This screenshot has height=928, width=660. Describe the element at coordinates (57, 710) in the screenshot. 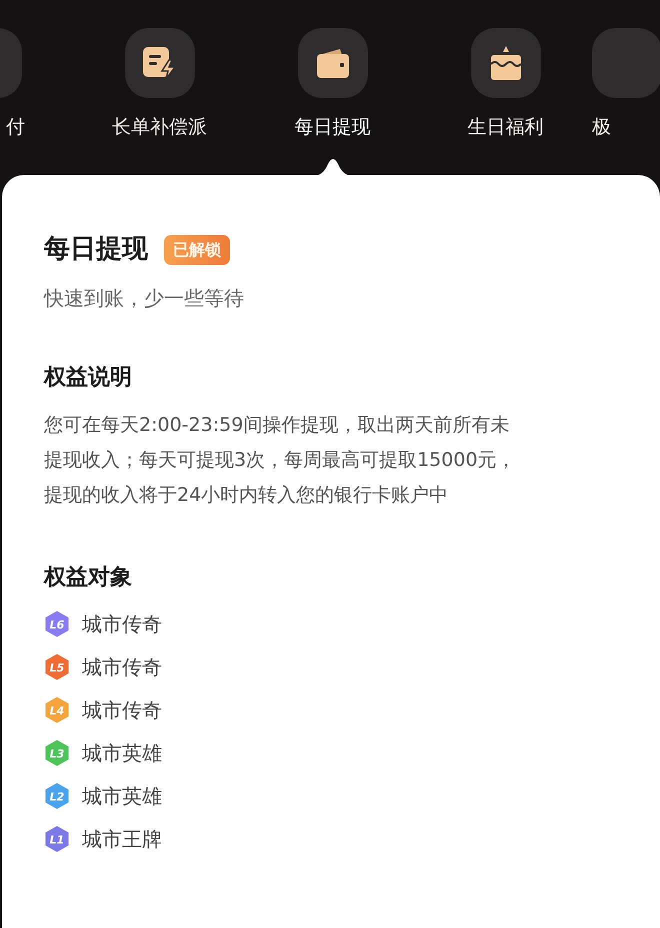

I see `level-badge: L4` at that location.